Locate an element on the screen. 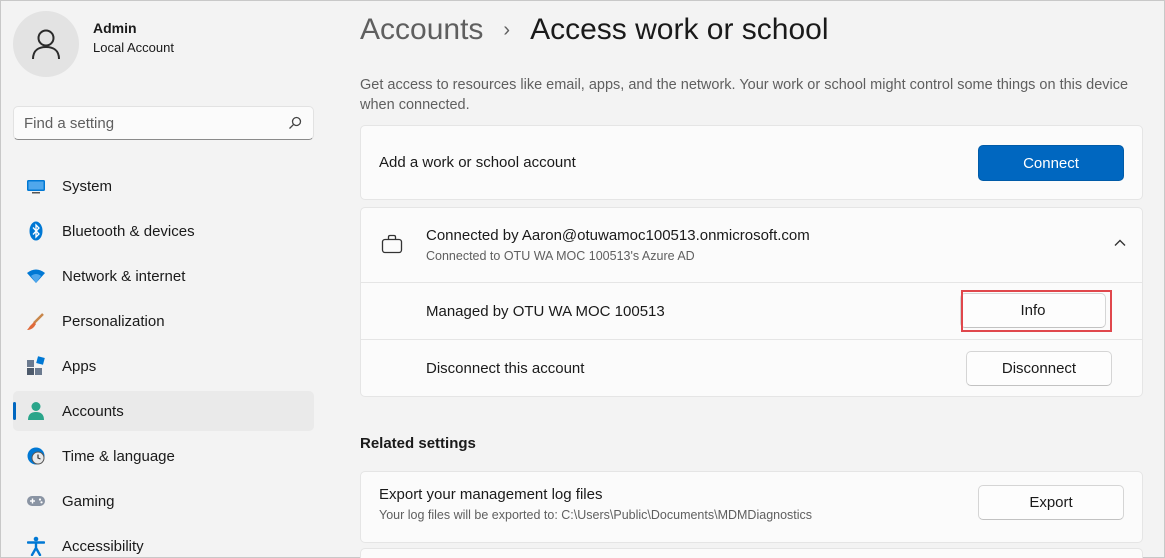 Image resolution: width=1165 pixels, height=558 pixels. search-box is located at coordinates (163, 123).